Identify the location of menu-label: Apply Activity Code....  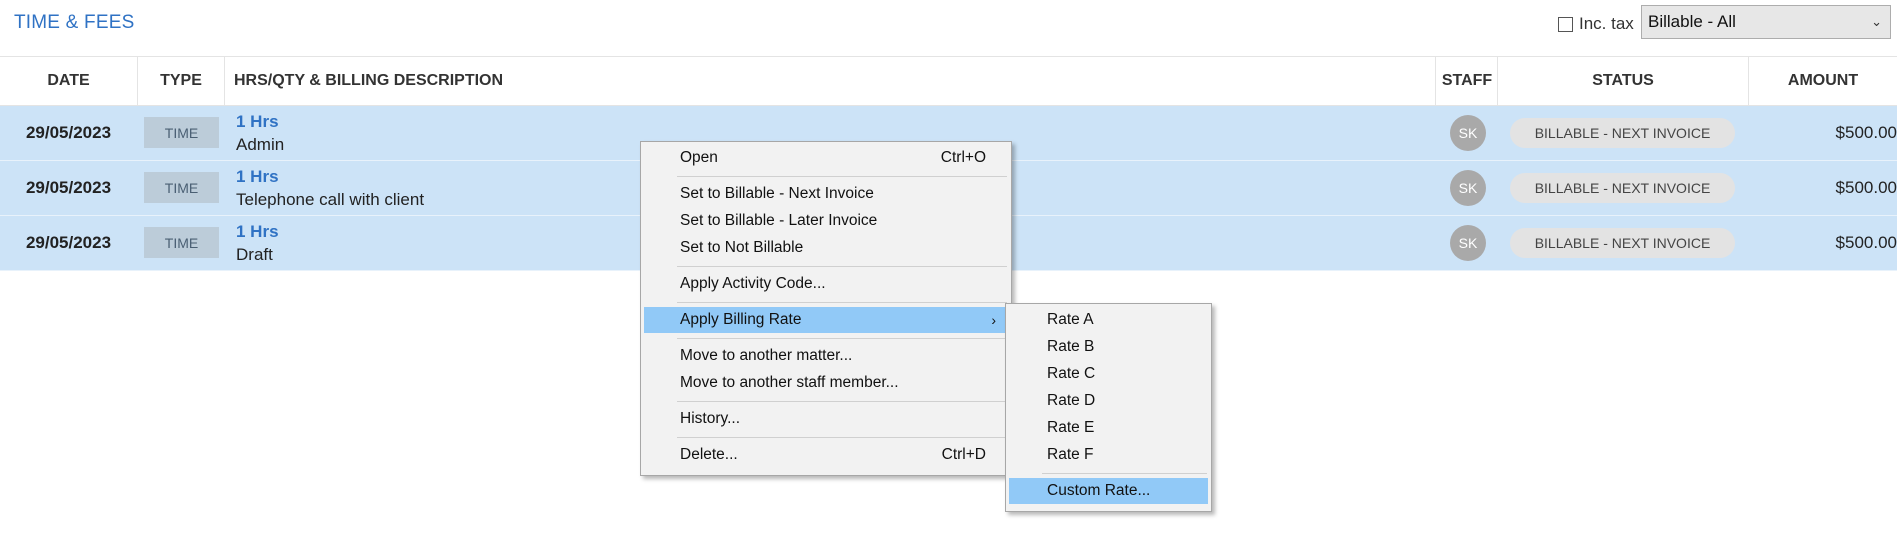
(753, 283).